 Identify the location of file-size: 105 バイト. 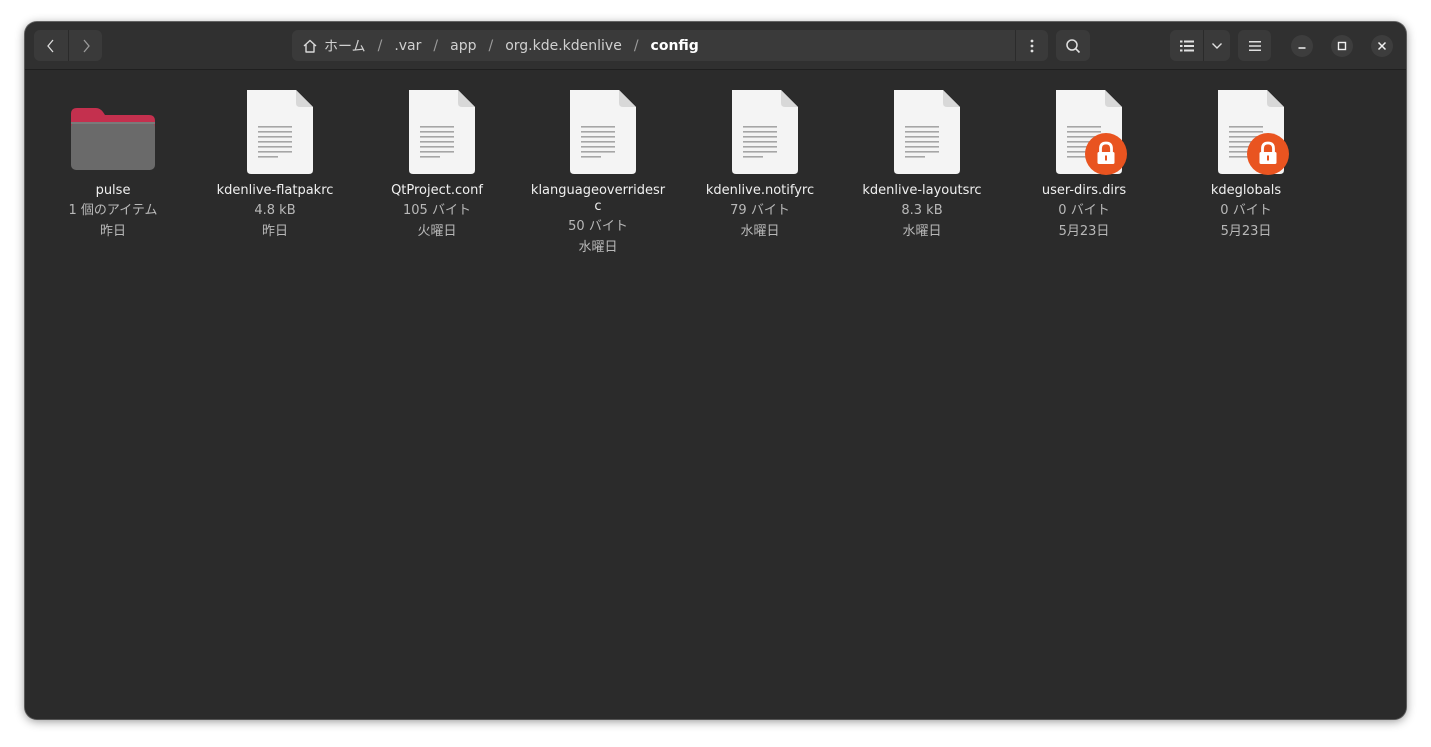
(437, 210).